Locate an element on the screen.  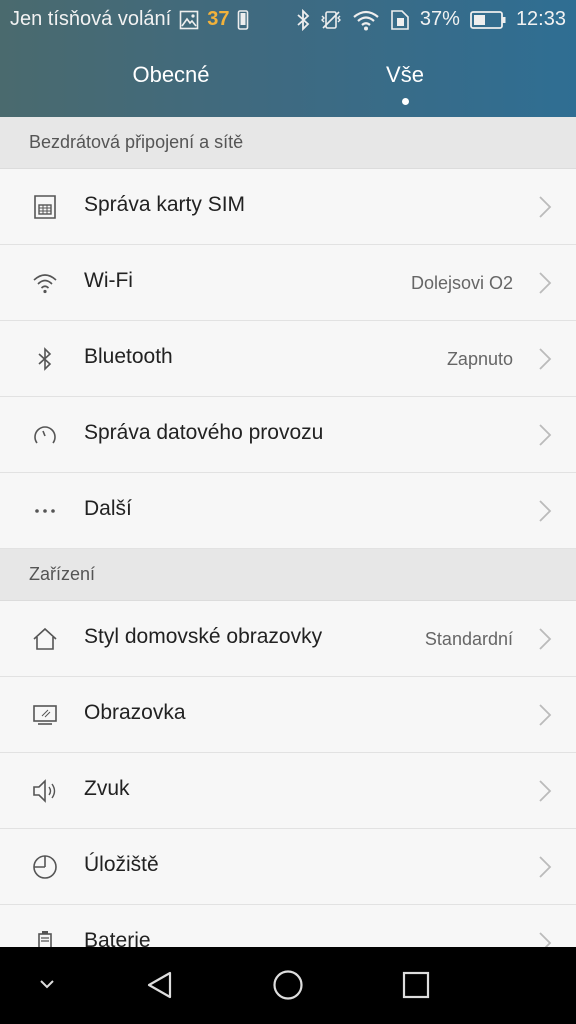
row-label: Úložiště is located at coordinates (121, 864).